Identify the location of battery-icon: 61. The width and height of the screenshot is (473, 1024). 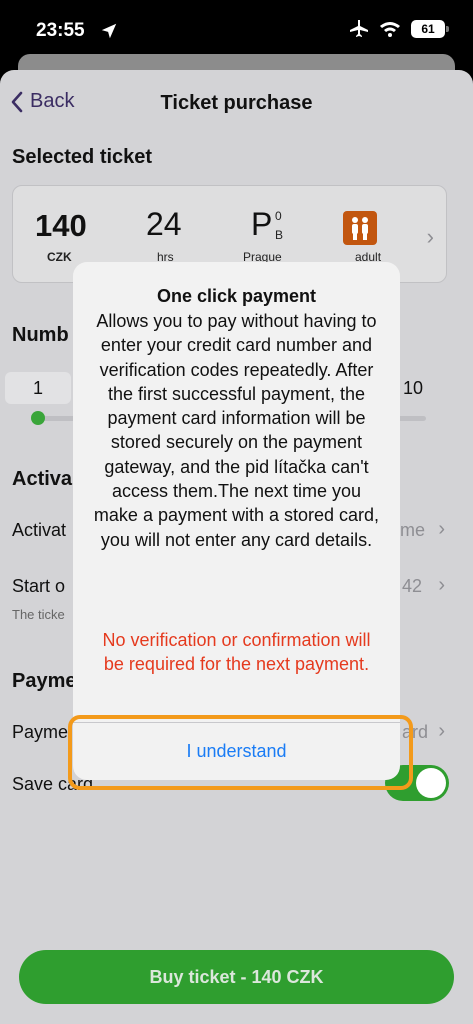
(430, 29).